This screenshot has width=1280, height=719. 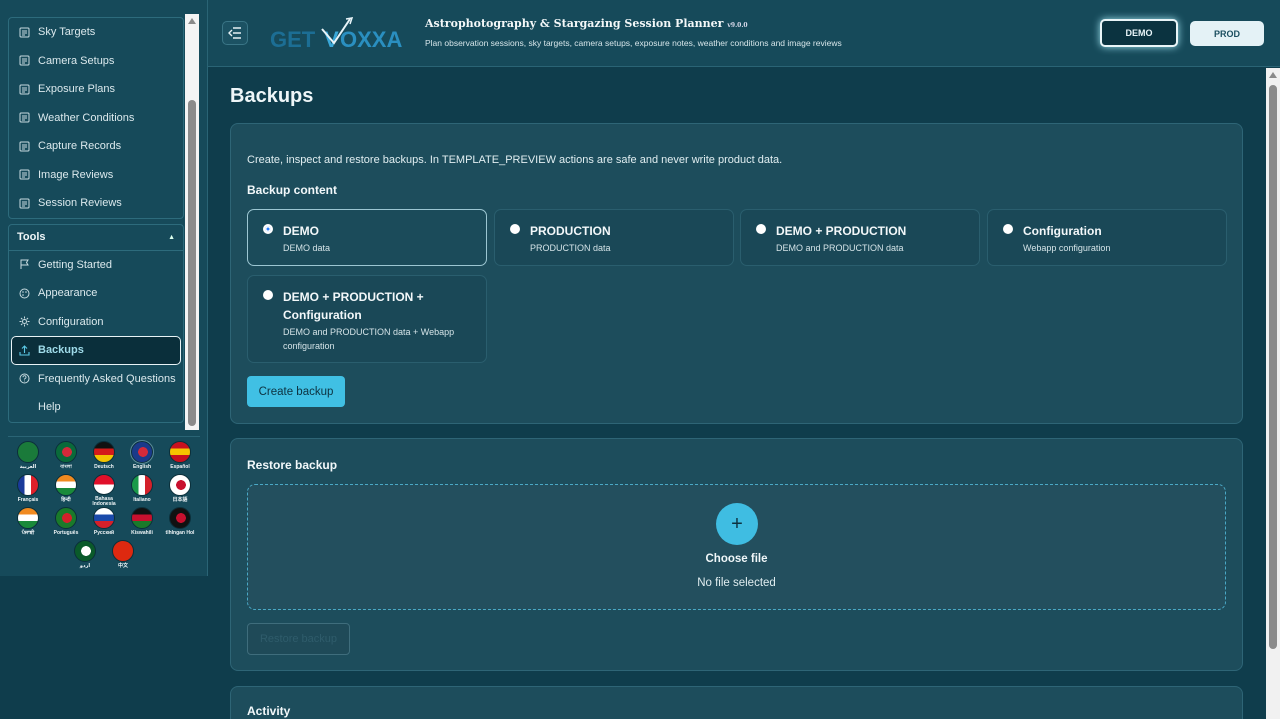 What do you see at coordinates (28, 533) in the screenshot?
I see `language-label: ਪੰਜਾਬੀ` at bounding box center [28, 533].